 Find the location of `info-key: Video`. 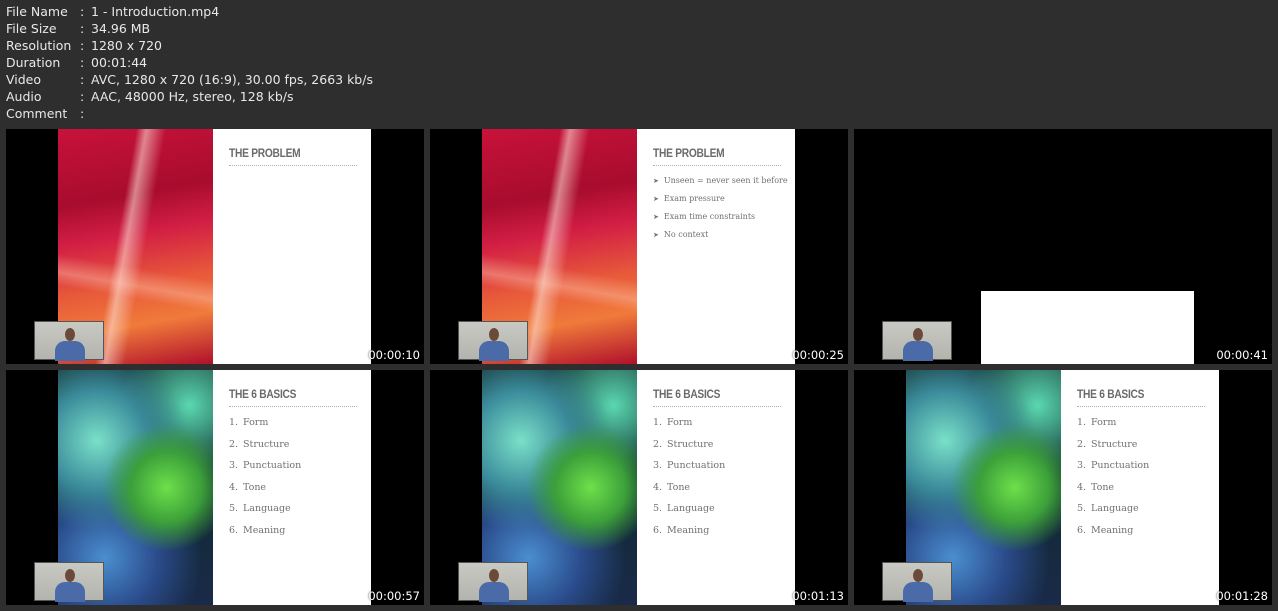

info-key: Video is located at coordinates (24, 79).